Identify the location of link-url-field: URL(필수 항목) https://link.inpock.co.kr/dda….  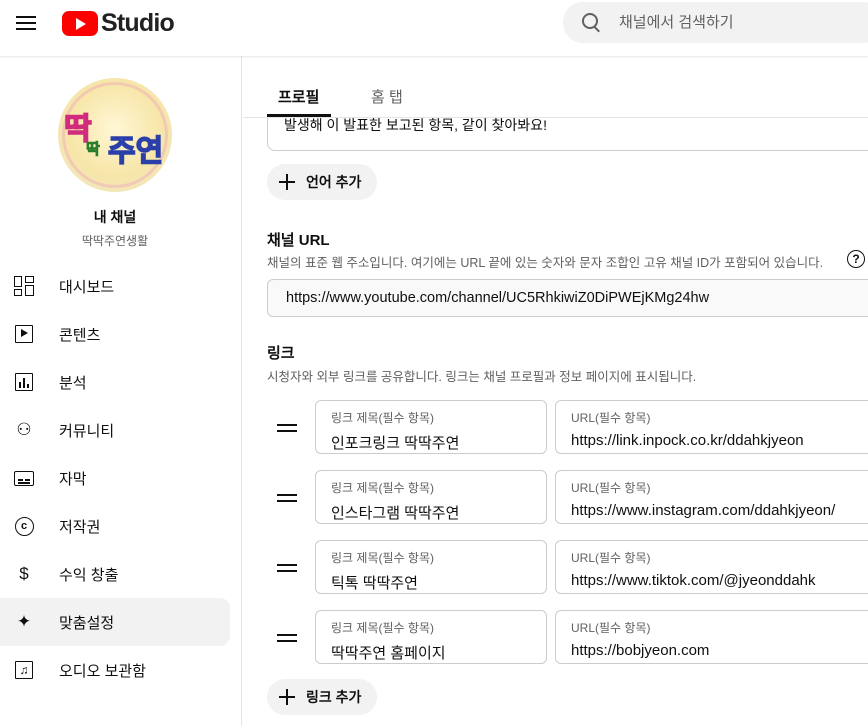
(711, 427).